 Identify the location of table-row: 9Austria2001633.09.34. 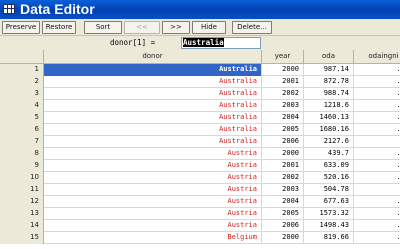
(200, 166).